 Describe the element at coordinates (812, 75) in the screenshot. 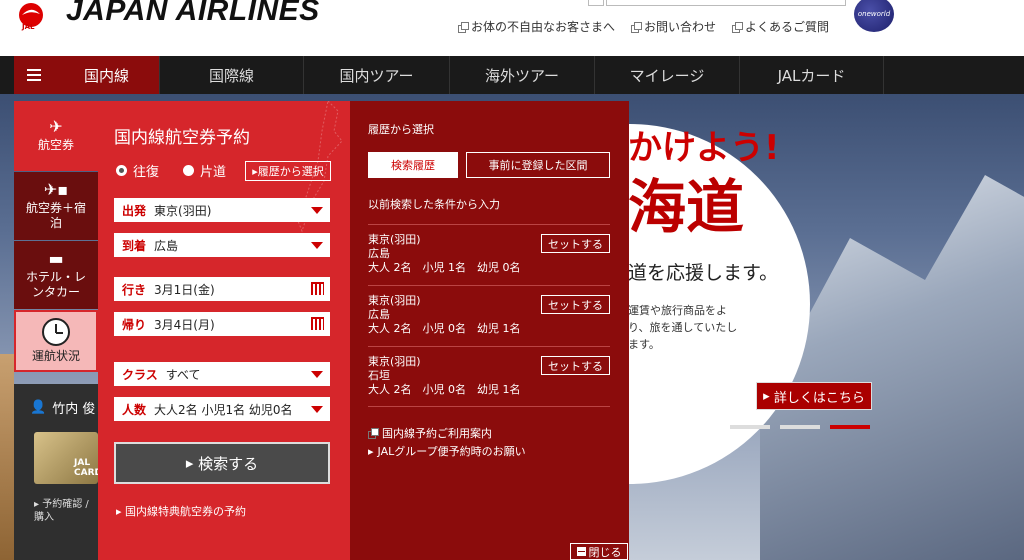

I see `nav-jal-card: JALカード` at that location.